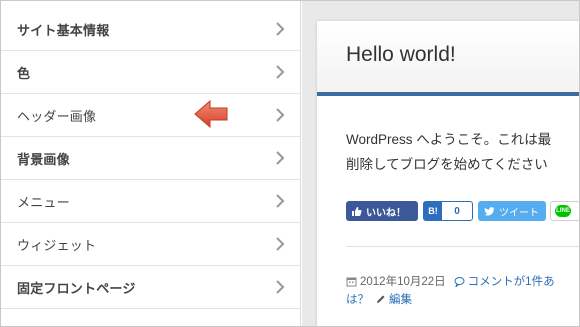 The width and height of the screenshot is (580, 327). I want to click on panel-item-menus: メニュー, so click(151, 201).